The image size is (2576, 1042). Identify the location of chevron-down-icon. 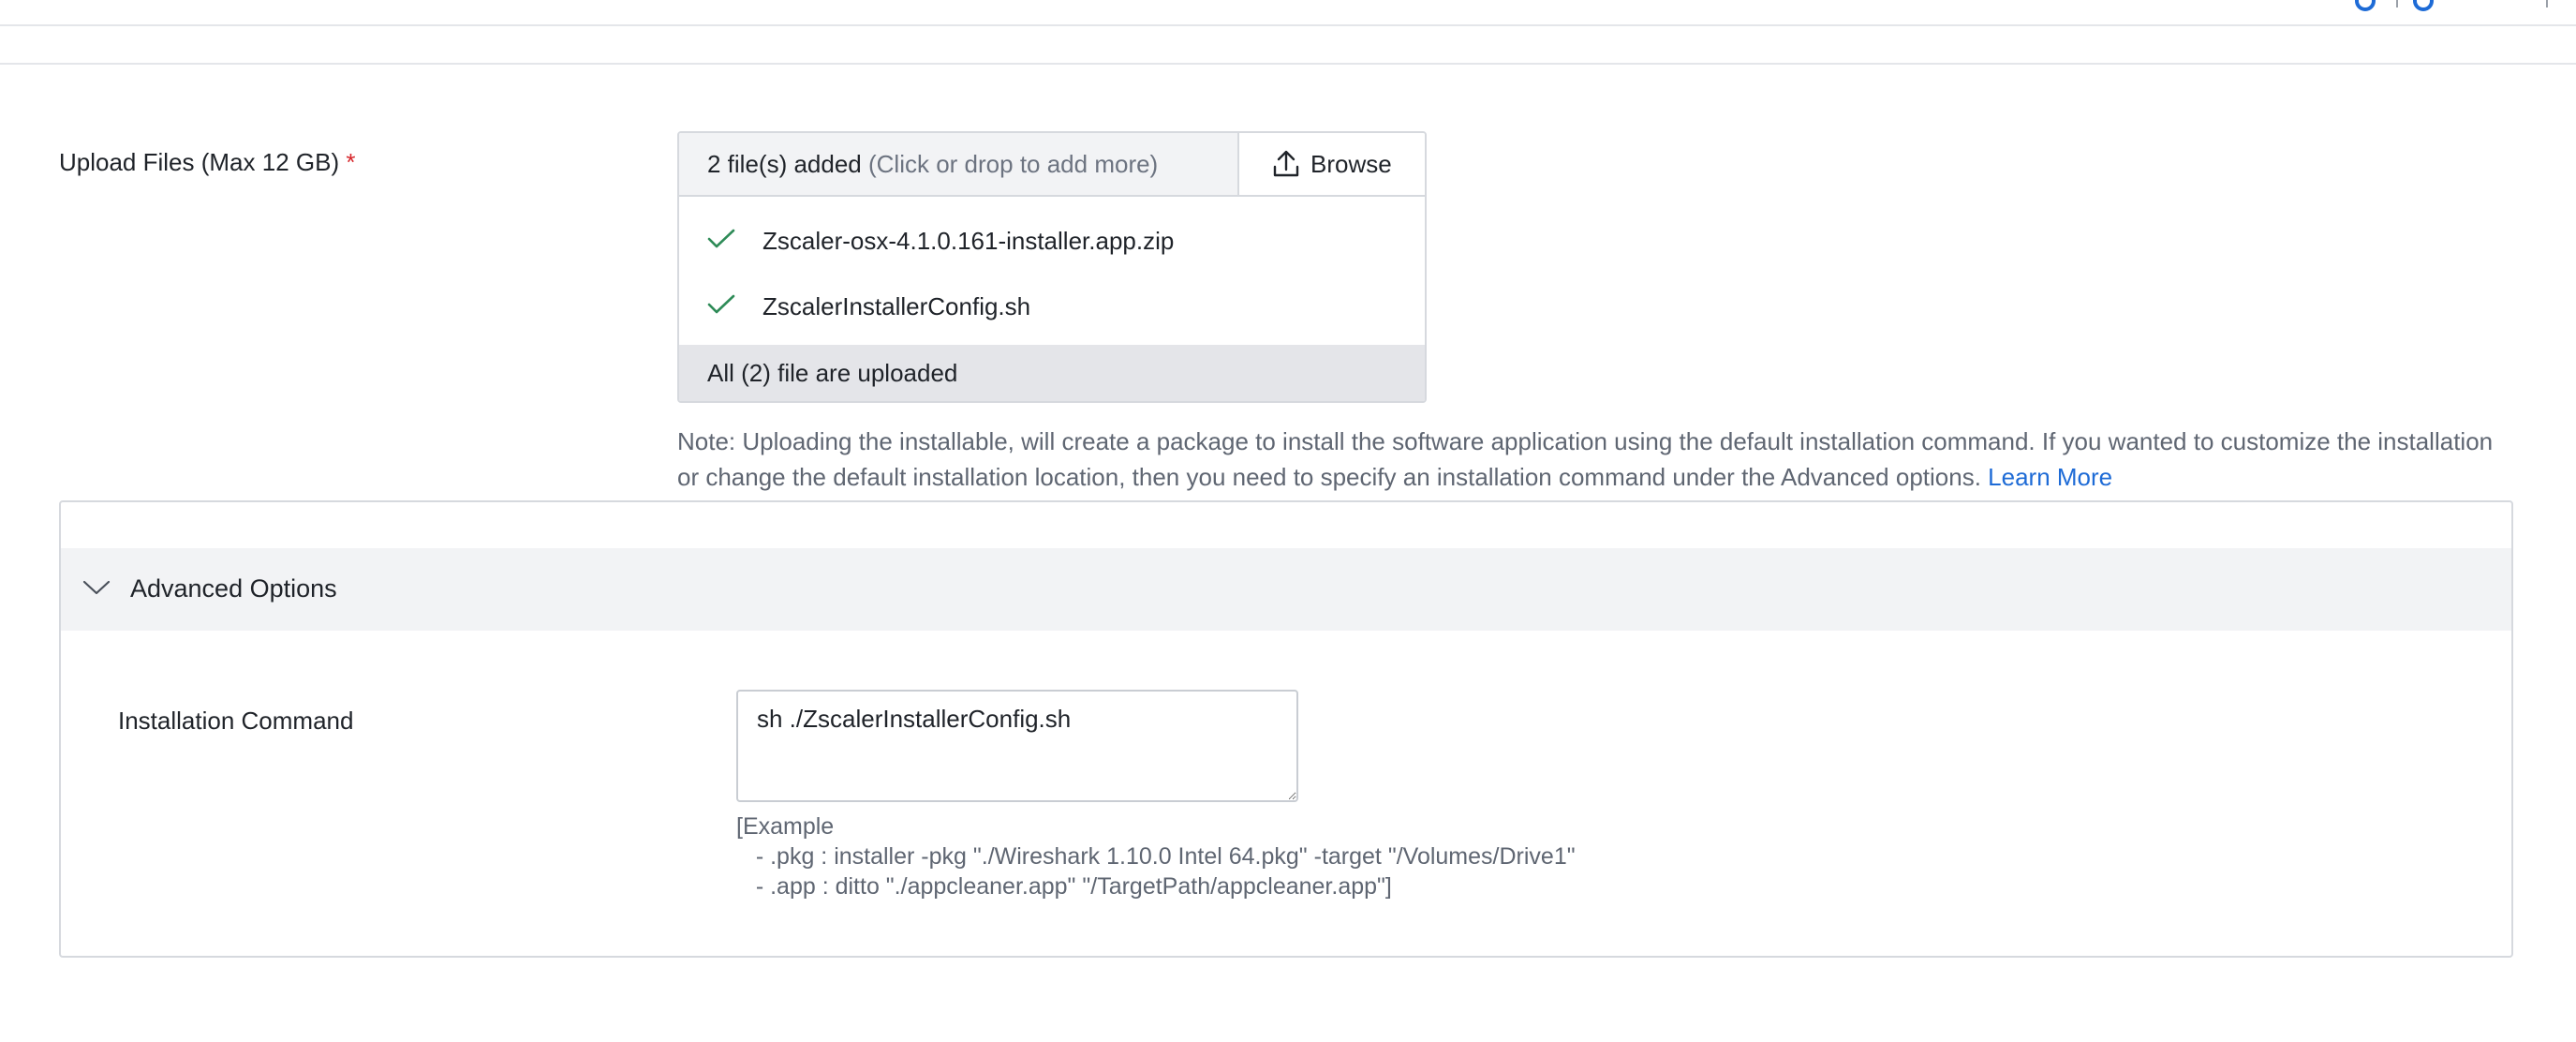
(97, 587).